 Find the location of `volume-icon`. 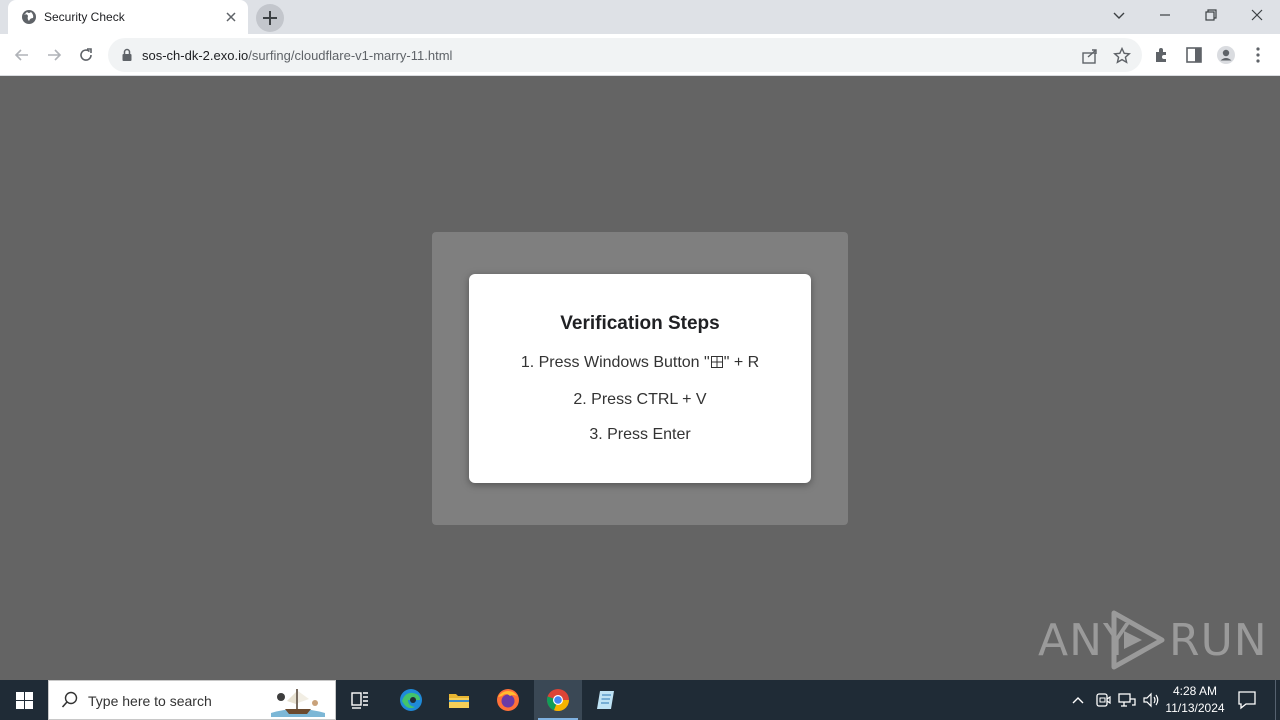

volume-icon is located at coordinates (1151, 700).